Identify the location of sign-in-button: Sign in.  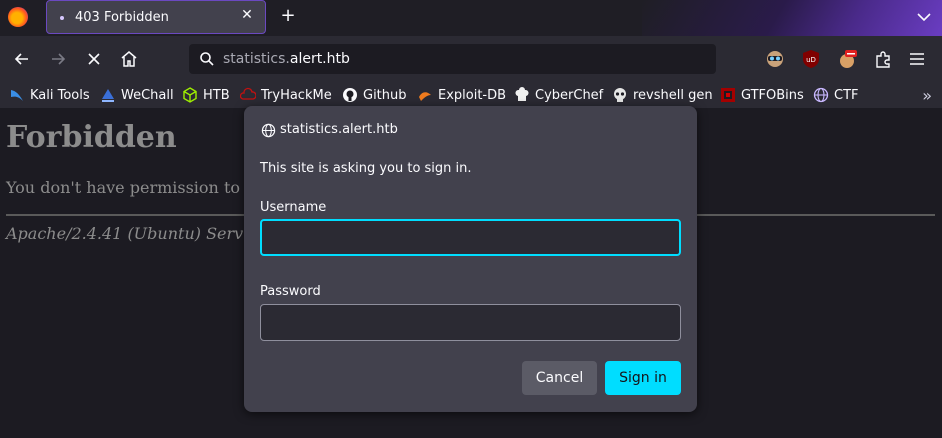
(643, 378).